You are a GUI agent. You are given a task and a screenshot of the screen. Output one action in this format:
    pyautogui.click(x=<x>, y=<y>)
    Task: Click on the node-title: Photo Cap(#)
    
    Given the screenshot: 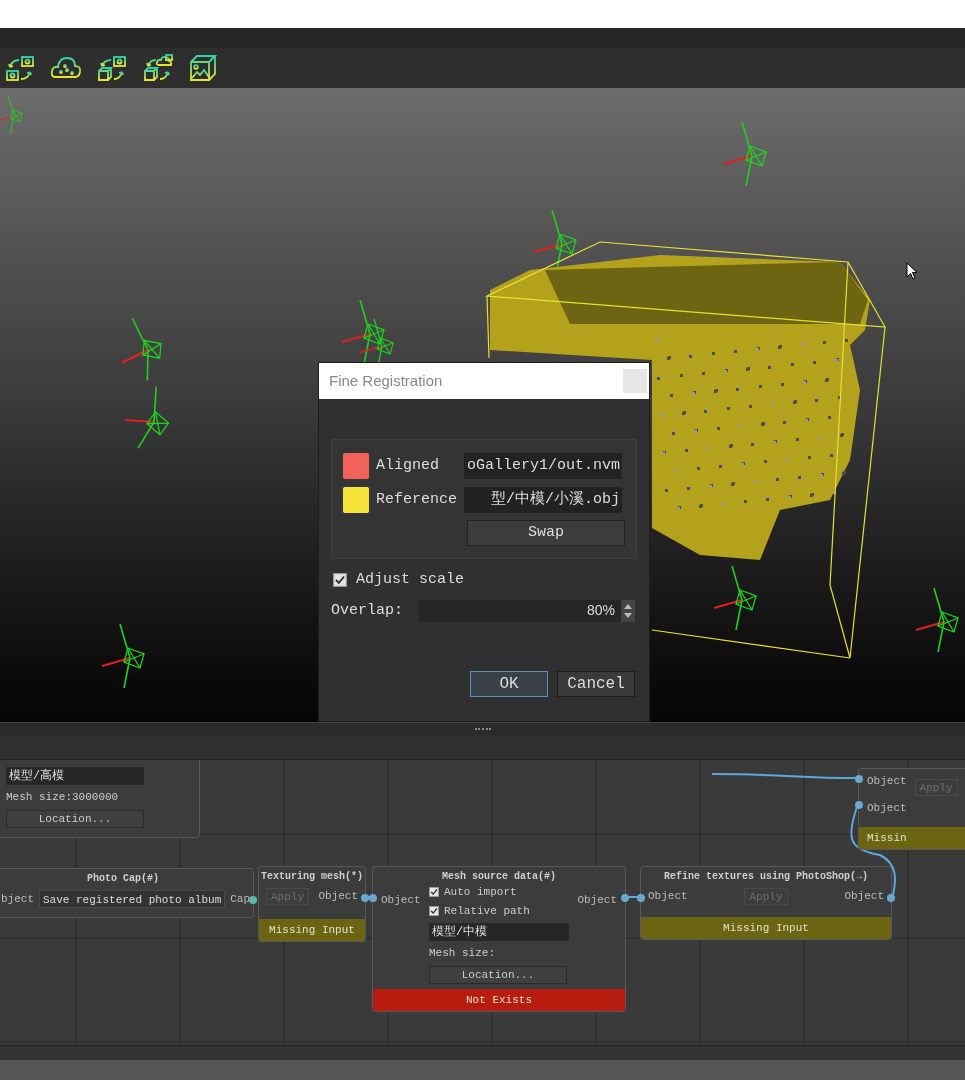 What is the action you would take?
    pyautogui.click(x=123, y=879)
    